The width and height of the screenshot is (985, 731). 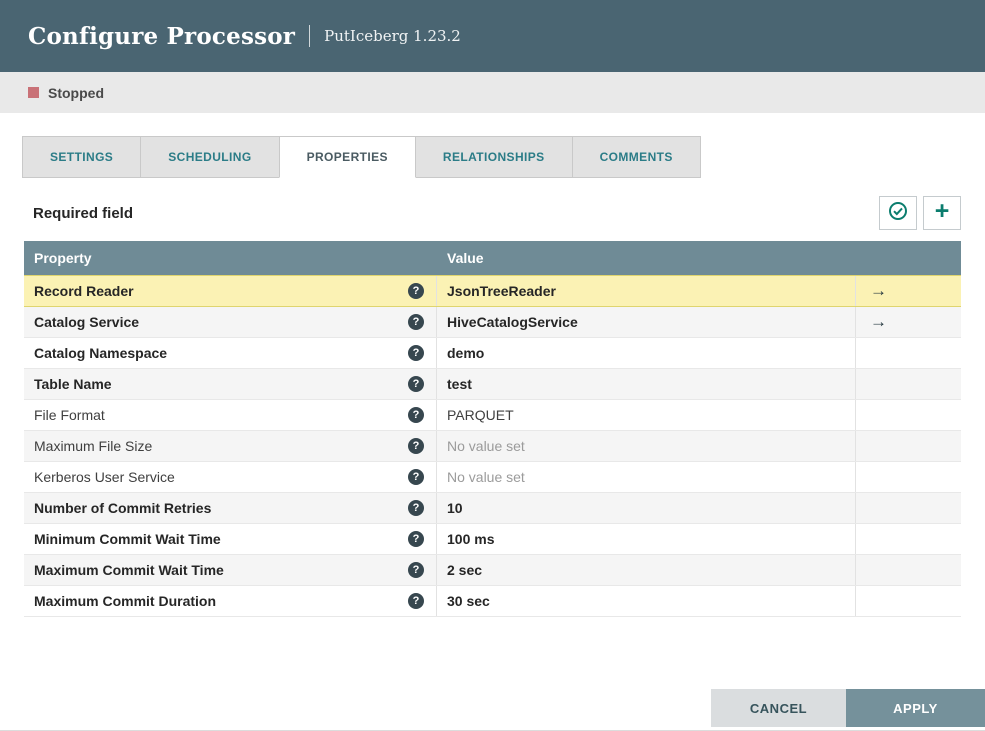 I want to click on value-column-label: Value, so click(x=465, y=258).